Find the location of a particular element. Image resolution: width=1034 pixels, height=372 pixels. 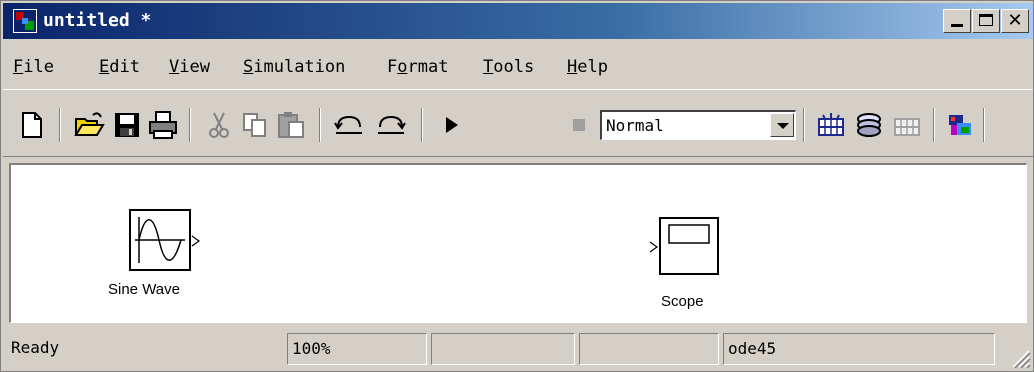

chevron-down-icon is located at coordinates (782, 125).